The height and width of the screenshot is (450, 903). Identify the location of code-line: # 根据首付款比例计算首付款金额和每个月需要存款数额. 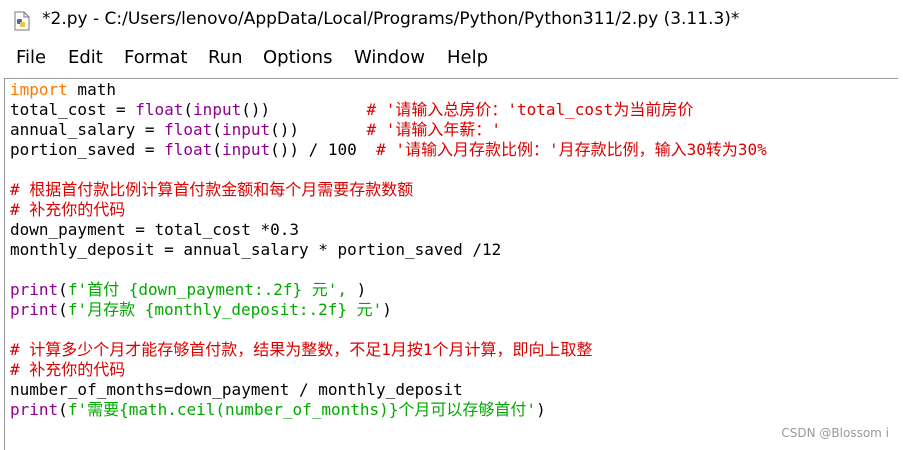
(211, 190).